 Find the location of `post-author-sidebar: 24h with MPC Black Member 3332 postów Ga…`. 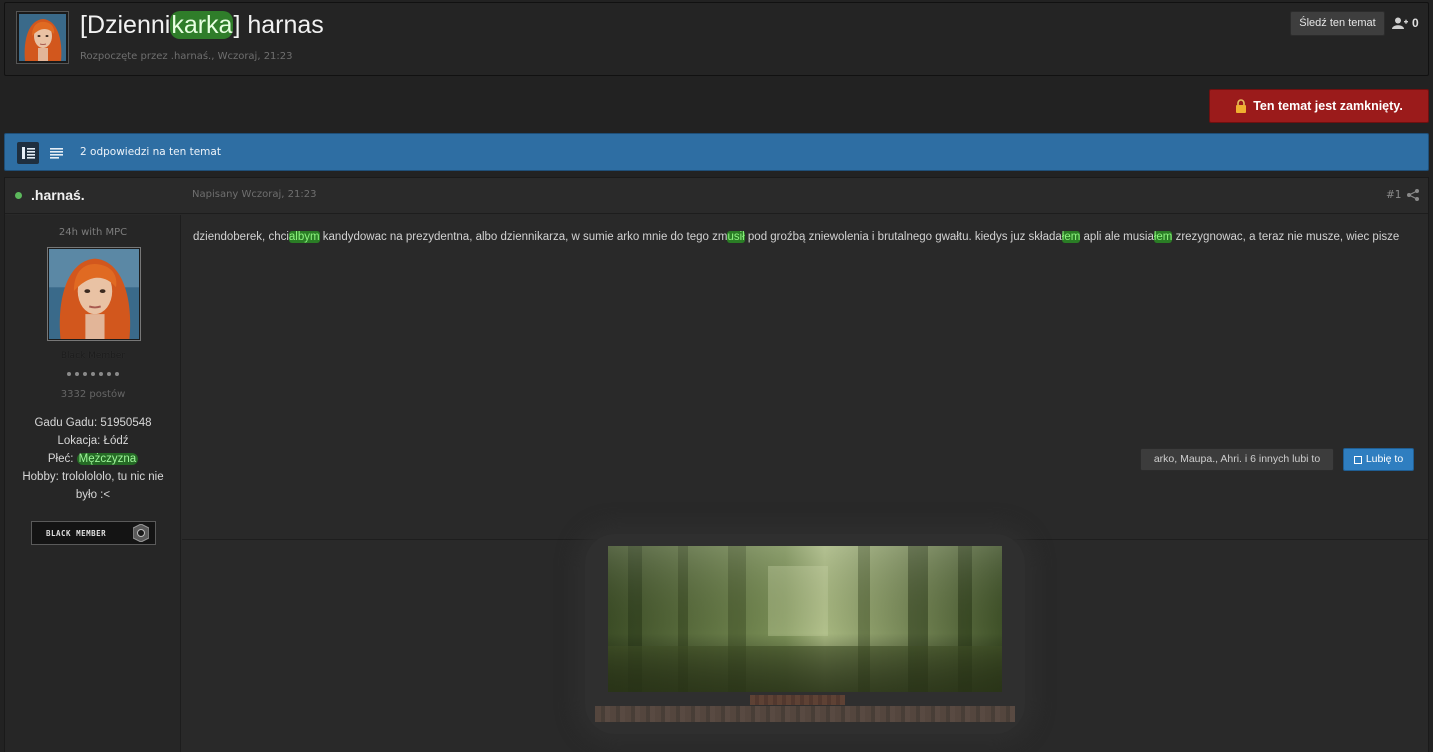

post-author-sidebar: 24h with MPC Black Member 3332 postów Ga… is located at coordinates (93, 483).